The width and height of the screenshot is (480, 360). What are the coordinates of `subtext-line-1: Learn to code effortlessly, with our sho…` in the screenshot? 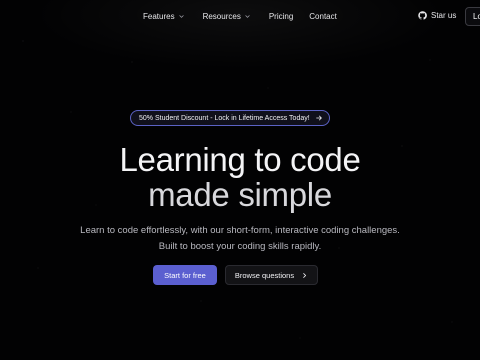 It's located at (240, 230).